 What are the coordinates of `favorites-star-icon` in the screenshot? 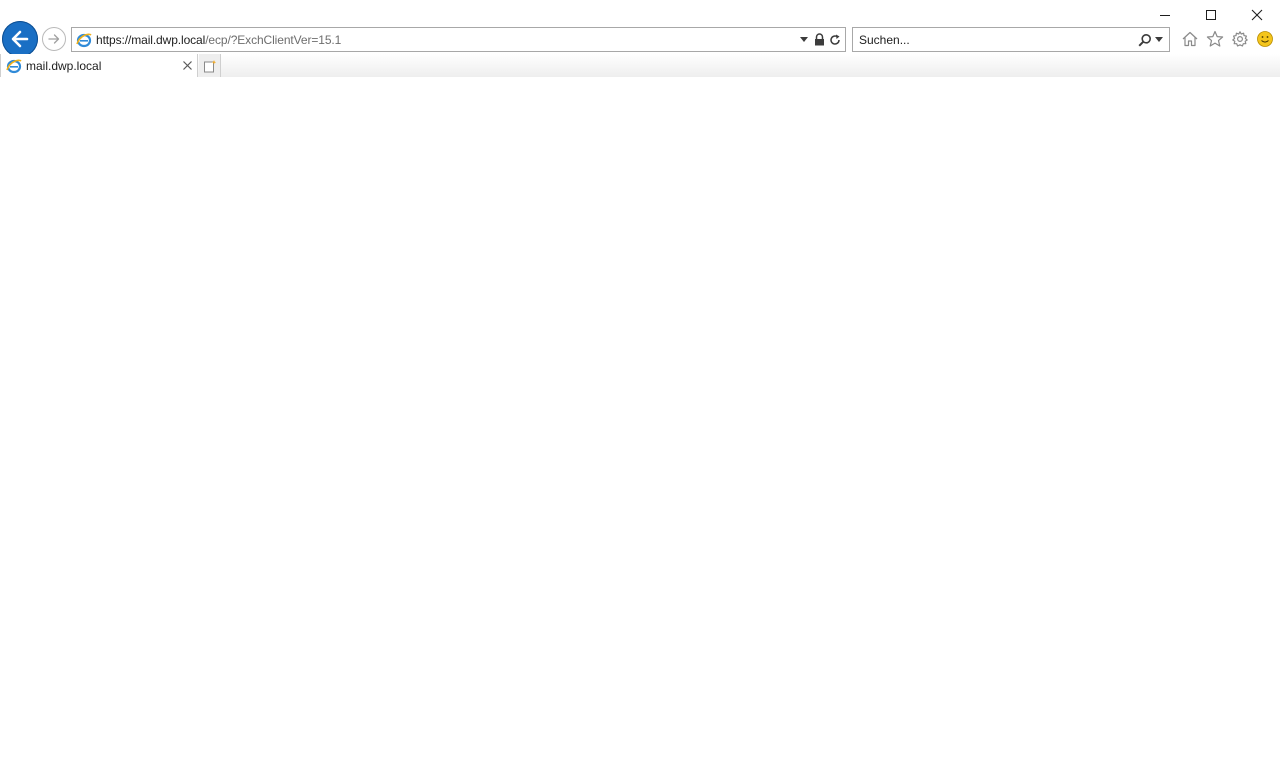 It's located at (1215, 38).